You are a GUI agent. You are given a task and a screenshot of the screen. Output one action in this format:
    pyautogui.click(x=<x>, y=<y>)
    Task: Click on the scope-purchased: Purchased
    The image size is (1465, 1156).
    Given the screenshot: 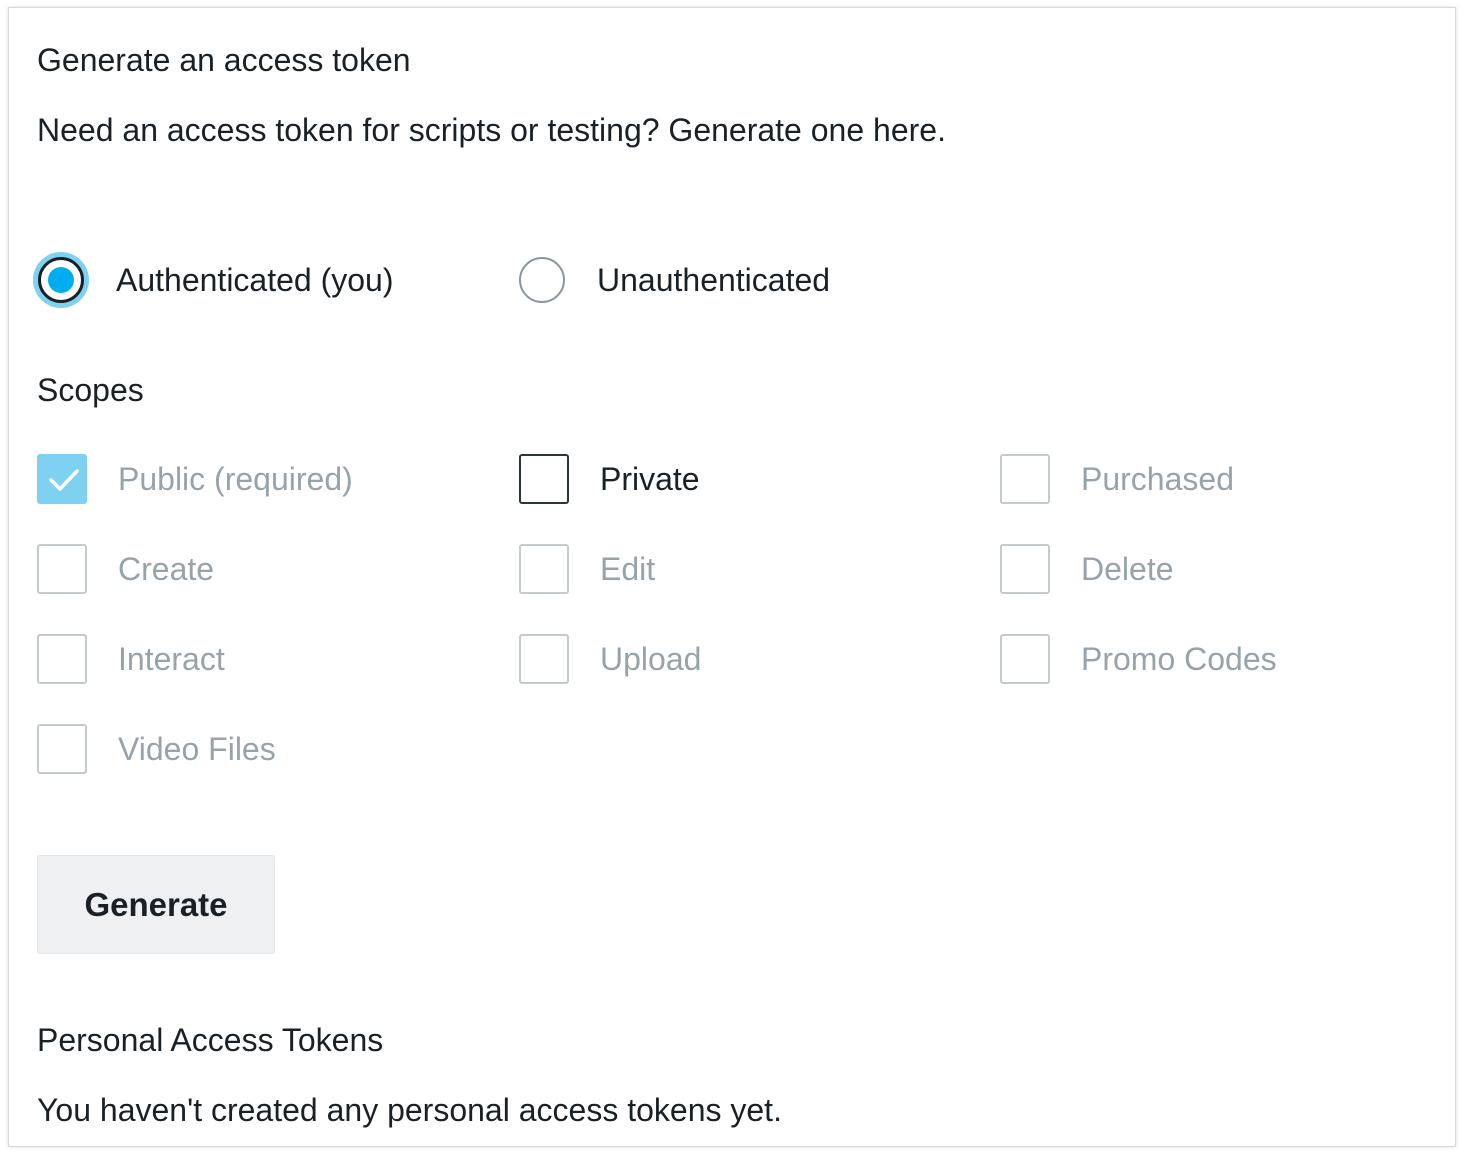 What is the action you would take?
    pyautogui.click(x=1117, y=479)
    